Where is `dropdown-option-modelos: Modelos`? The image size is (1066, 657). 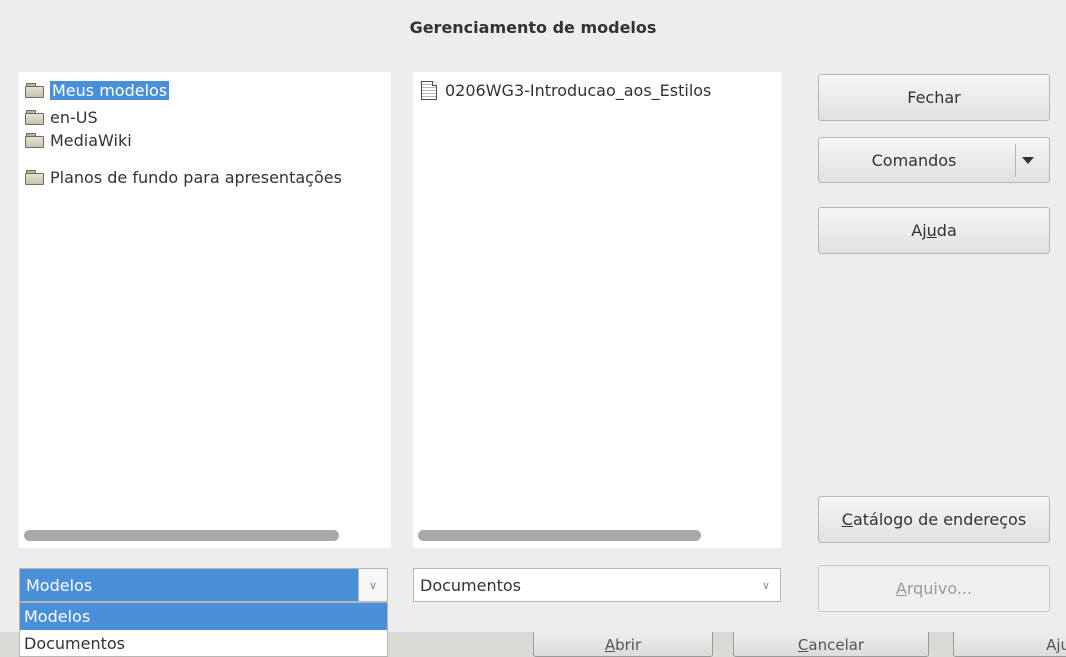
dropdown-option-modelos: Modelos is located at coordinates (203, 616).